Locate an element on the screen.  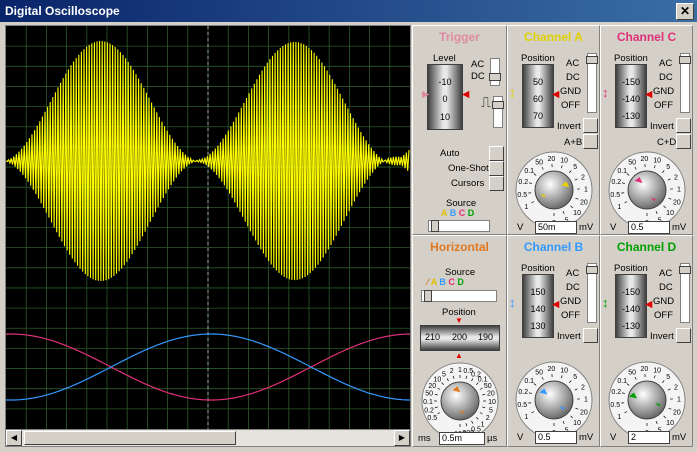
close-button: ✕ is located at coordinates (685, 11).